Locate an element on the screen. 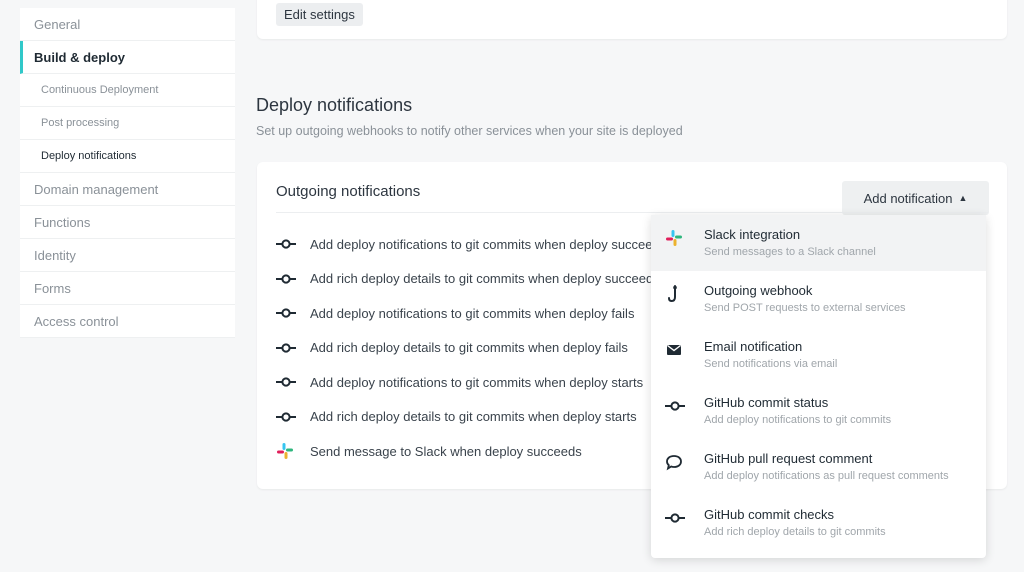  menu-item-description: Send notifications via email is located at coordinates (771, 364).